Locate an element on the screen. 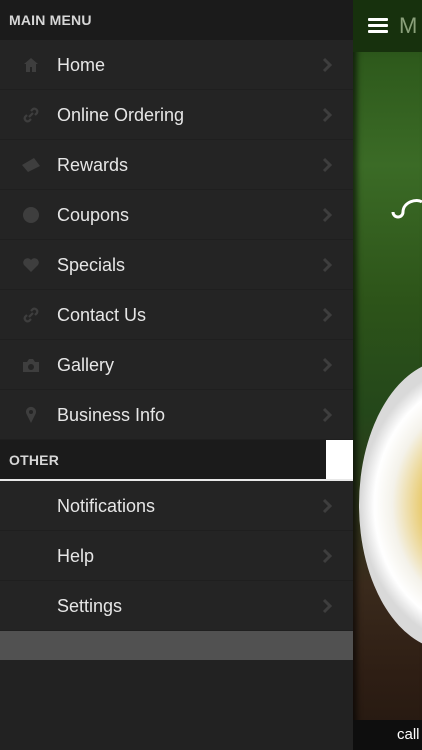 The width and height of the screenshot is (422, 750). menu-item-specials: Specials is located at coordinates (176, 265).